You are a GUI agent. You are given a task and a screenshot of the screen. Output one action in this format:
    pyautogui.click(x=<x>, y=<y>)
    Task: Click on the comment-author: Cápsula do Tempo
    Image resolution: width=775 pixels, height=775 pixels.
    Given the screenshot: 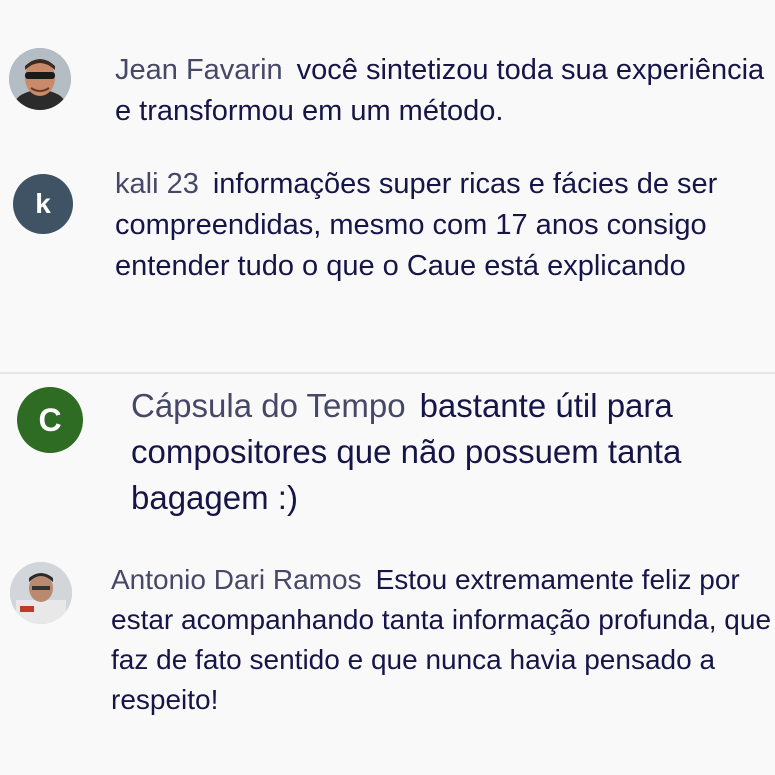 What is the action you would take?
    pyautogui.click(x=268, y=405)
    